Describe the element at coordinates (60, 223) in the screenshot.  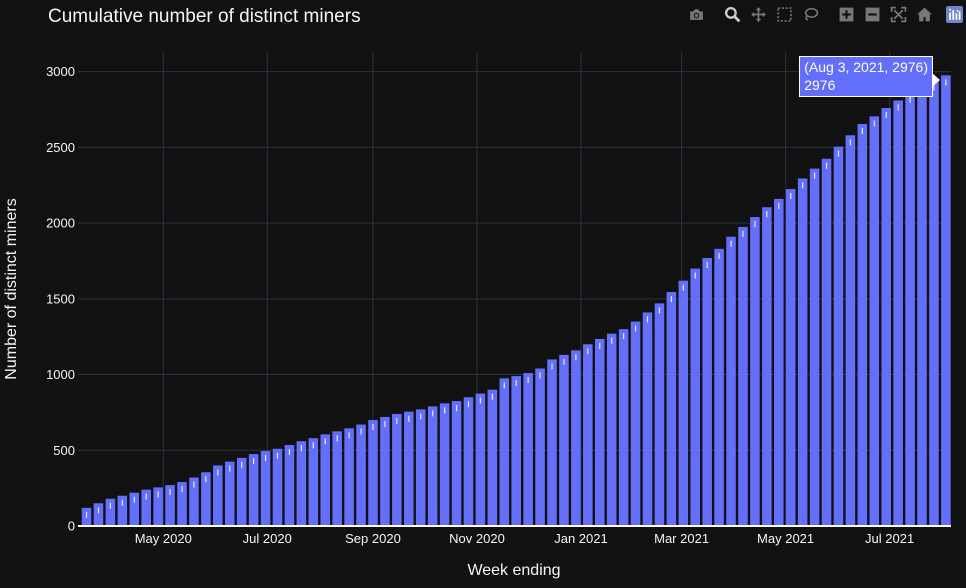
I see `y-tick-label: 2000` at that location.